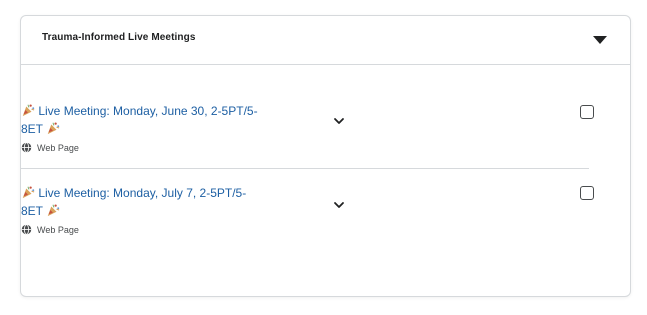 The image size is (647, 315). Describe the element at coordinates (325, 40) in the screenshot. I see `module-header: Trauma-Informed Live Meetings` at that location.